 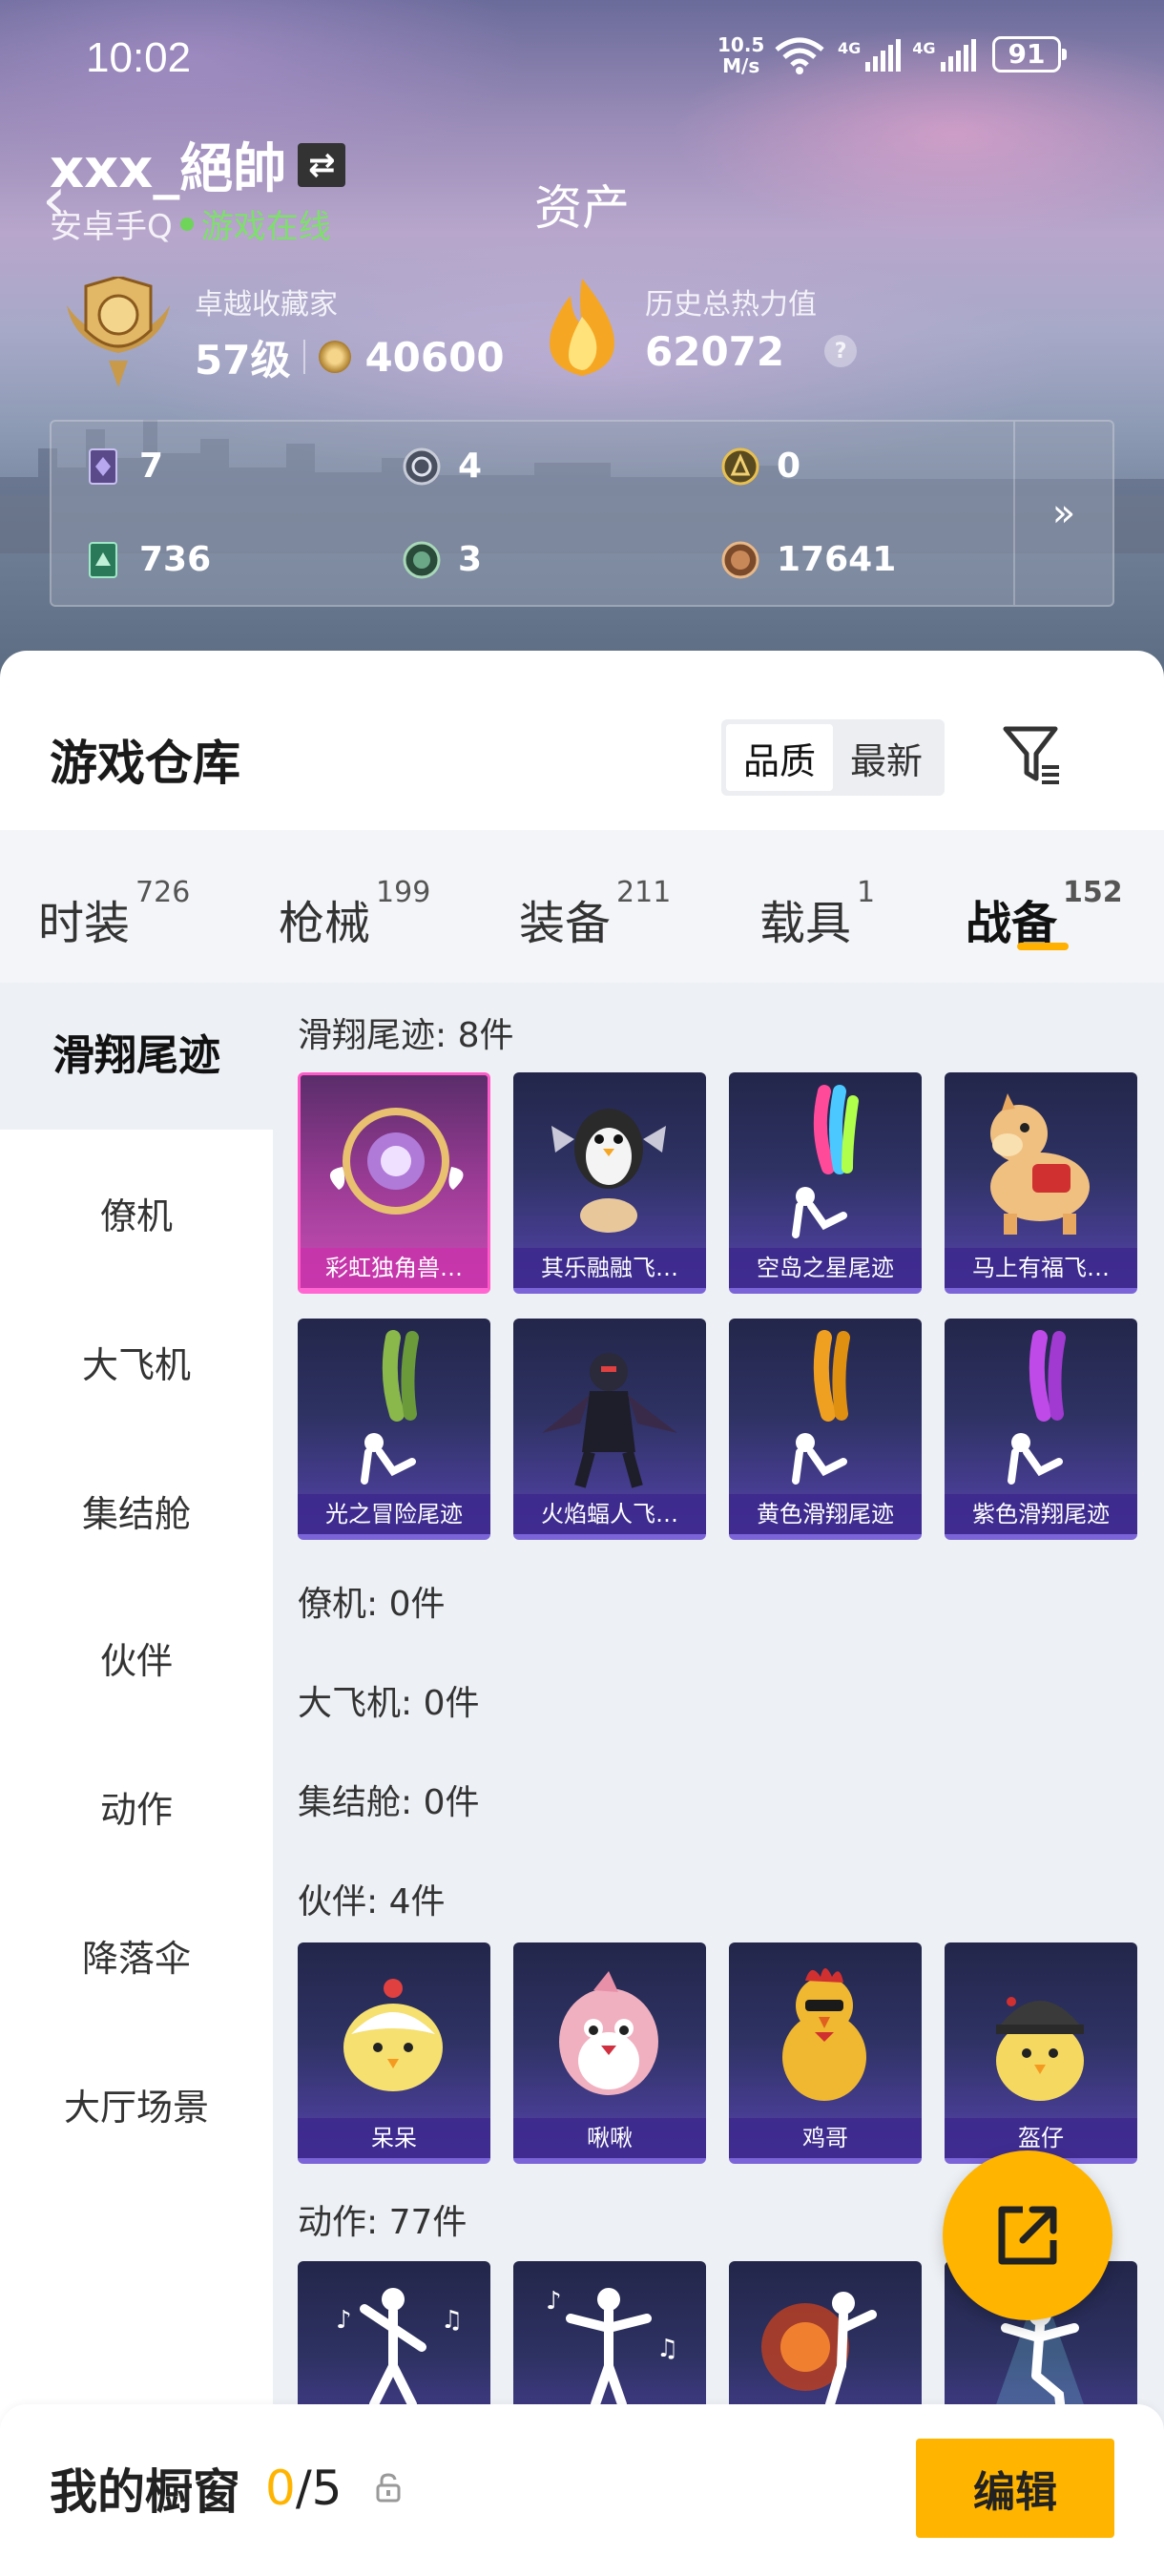 I want to click on network-speed: 10.5 M/s, so click(x=741, y=55).